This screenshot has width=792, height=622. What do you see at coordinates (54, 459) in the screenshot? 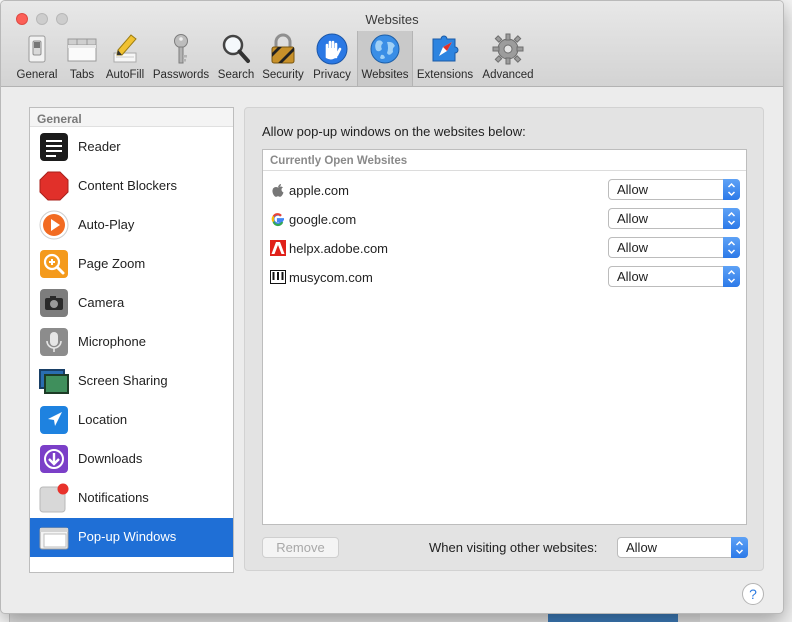
I see `download-icon` at bounding box center [54, 459].